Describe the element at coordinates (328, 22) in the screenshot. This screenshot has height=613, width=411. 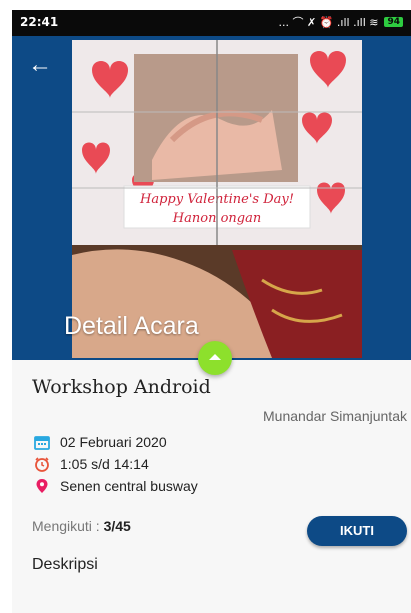
I see `status-indicator-icons: ... ⌒ ✗ ⏰ .ıll .ıll ≋` at that location.